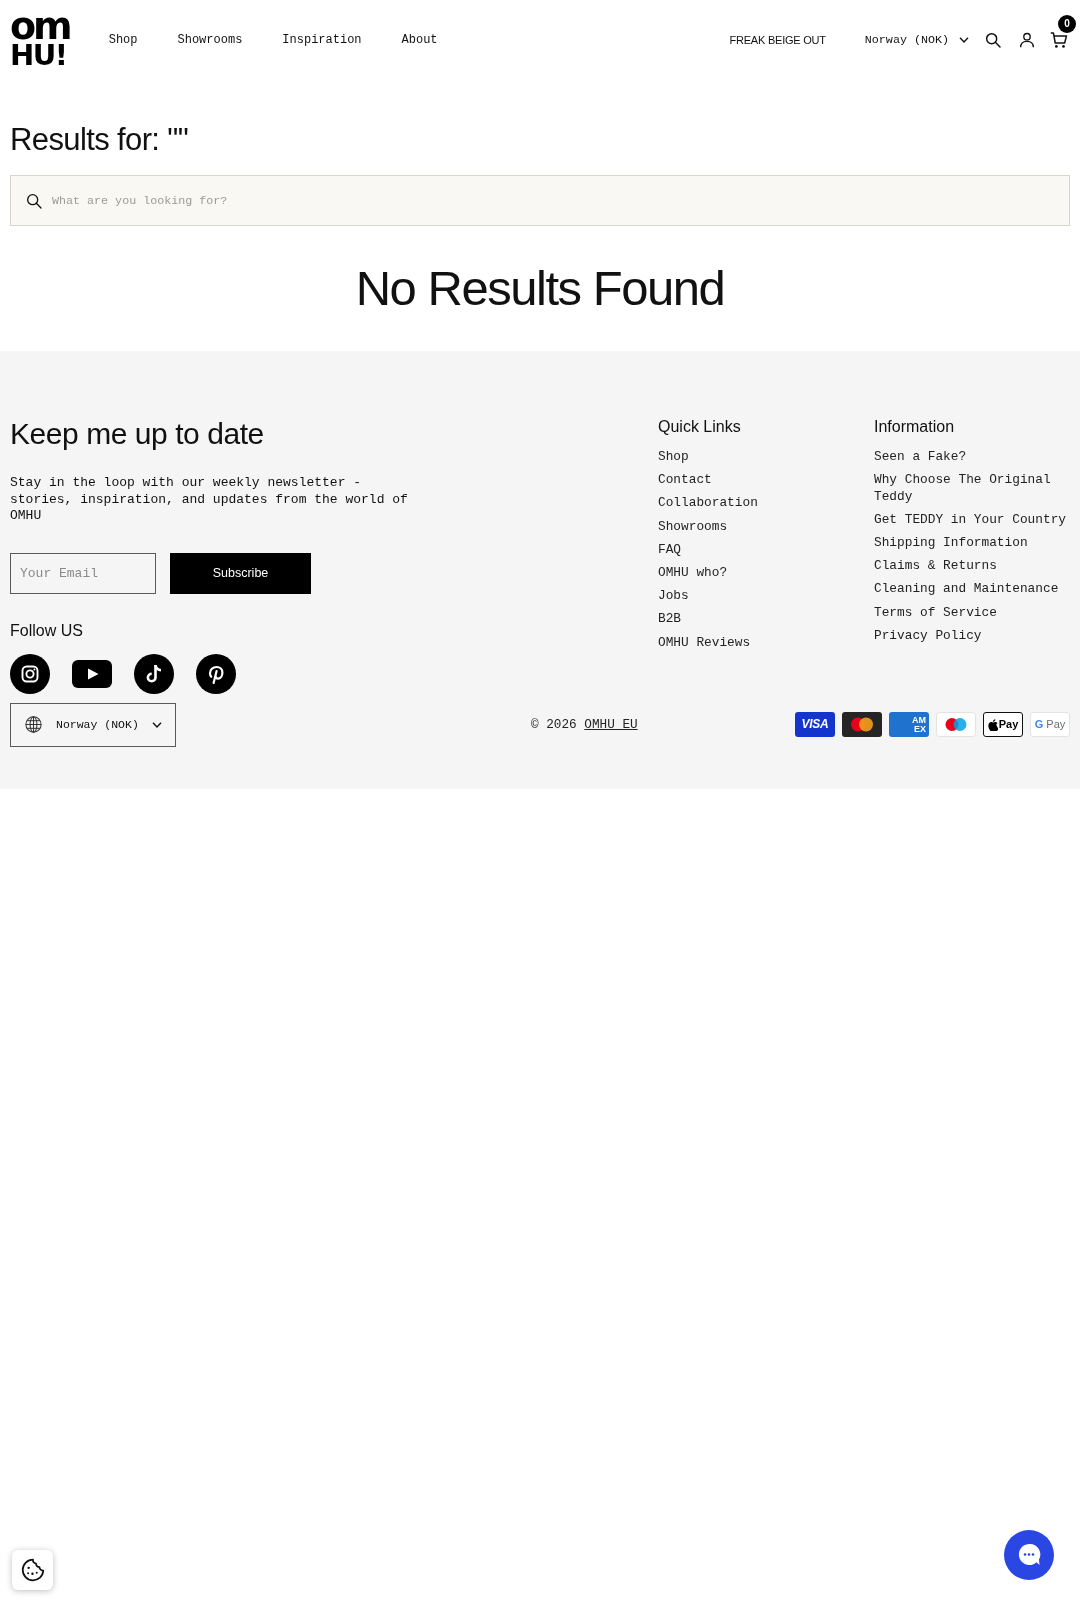  What do you see at coordinates (693, 573) in the screenshot?
I see `footer-link: OMHU who?` at bounding box center [693, 573].